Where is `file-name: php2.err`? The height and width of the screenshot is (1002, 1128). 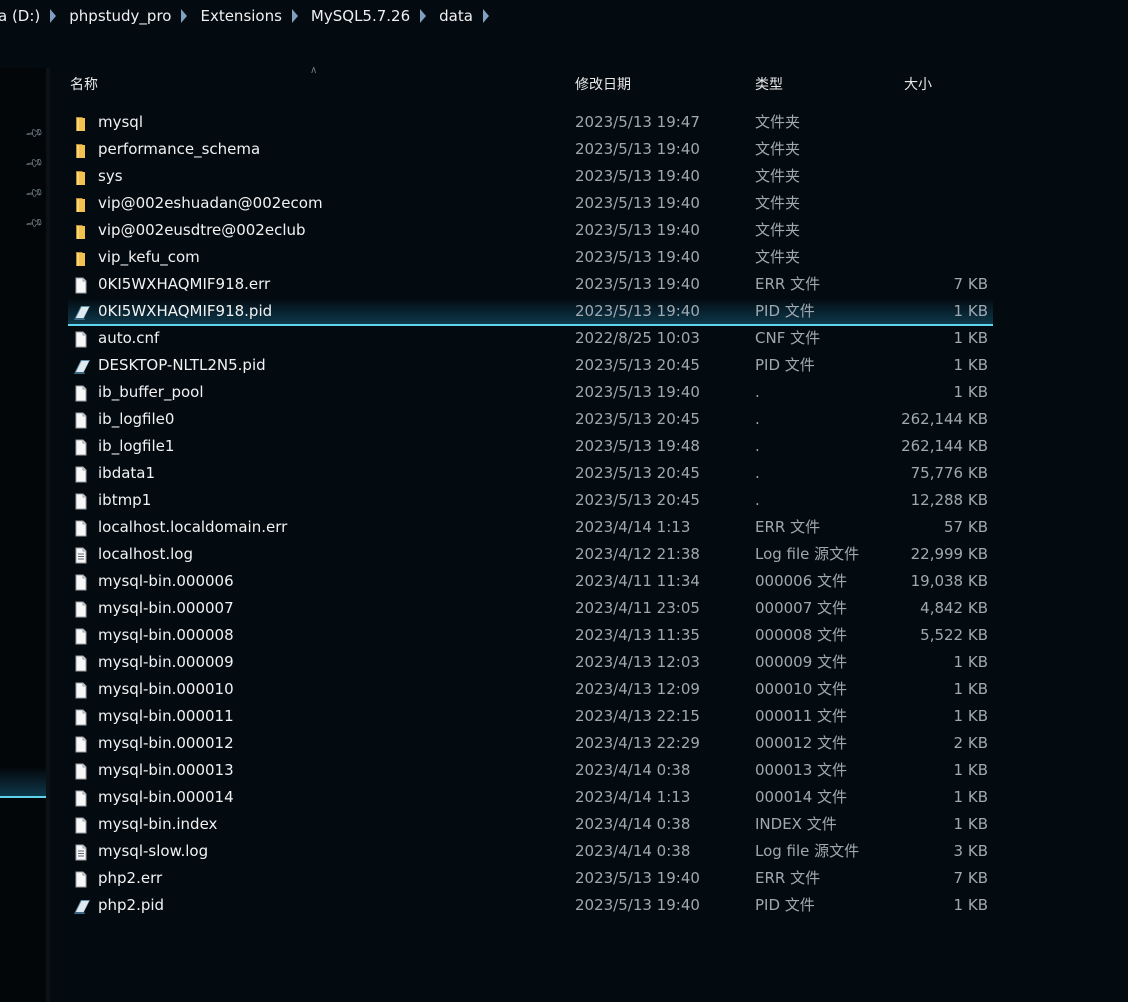 file-name: php2.err is located at coordinates (130, 878).